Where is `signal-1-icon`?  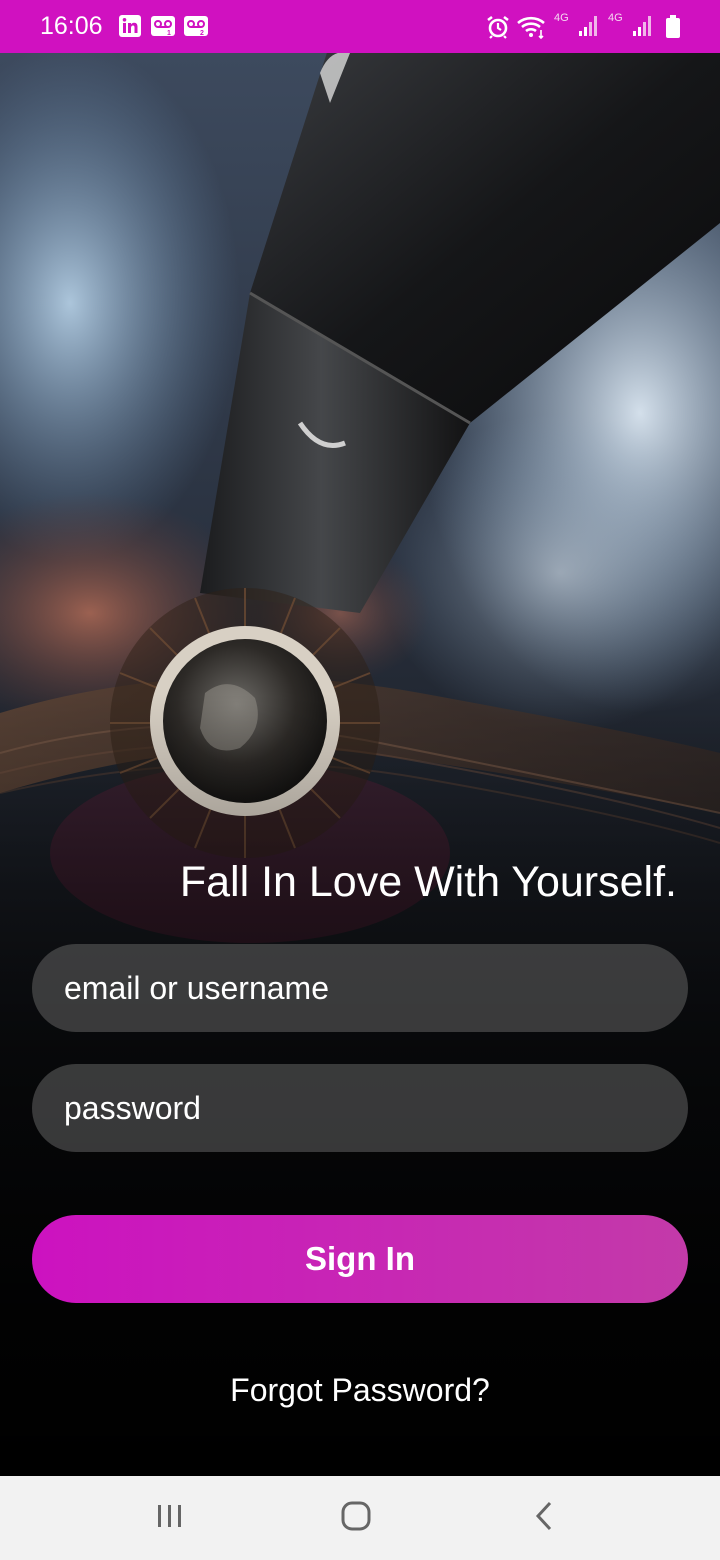 signal-1-icon is located at coordinates (589, 28).